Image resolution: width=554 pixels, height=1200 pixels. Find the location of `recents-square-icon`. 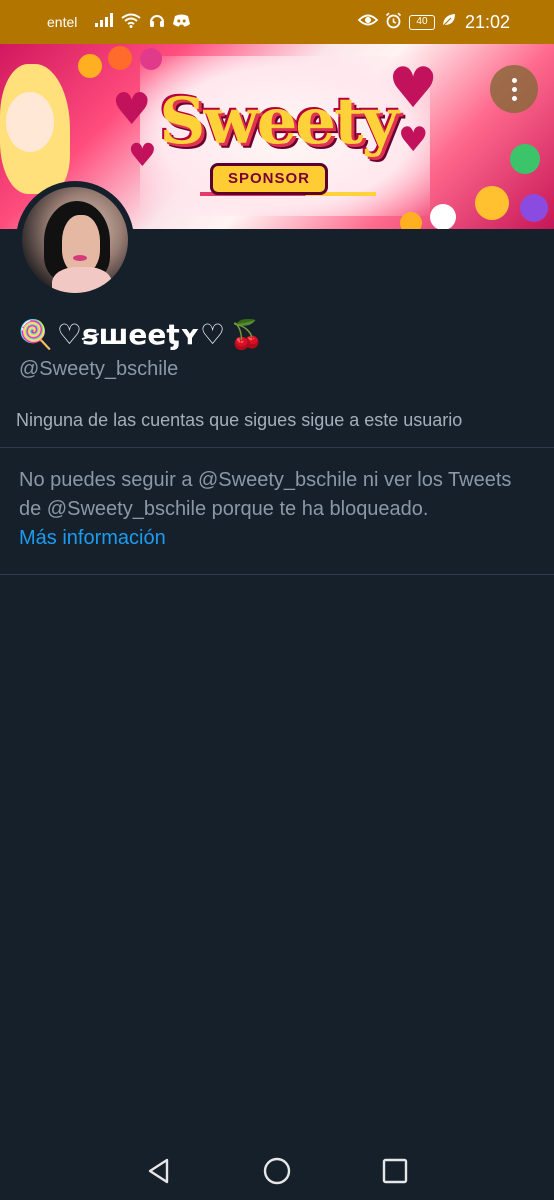

recents-square-icon is located at coordinates (395, 1171).